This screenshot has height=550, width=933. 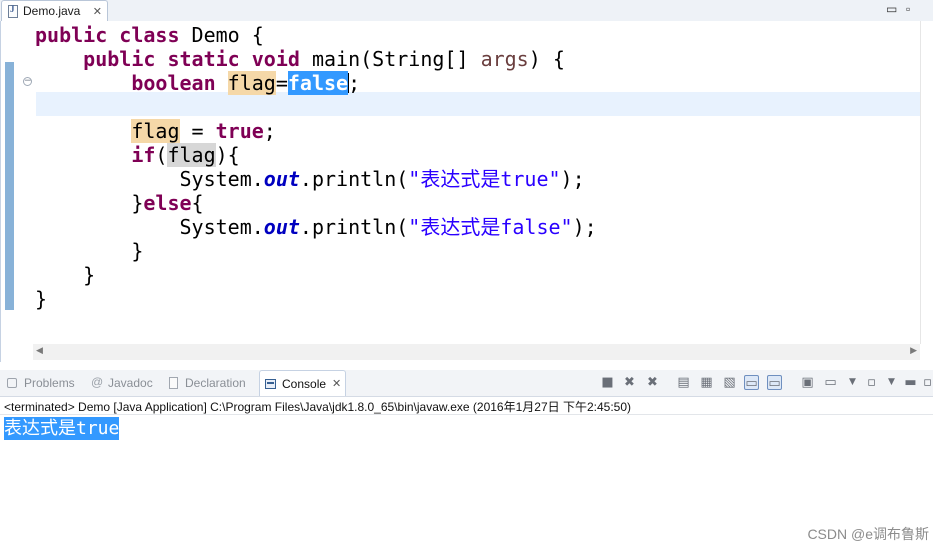 I want to click on tab-label: Console, so click(x=304, y=383).